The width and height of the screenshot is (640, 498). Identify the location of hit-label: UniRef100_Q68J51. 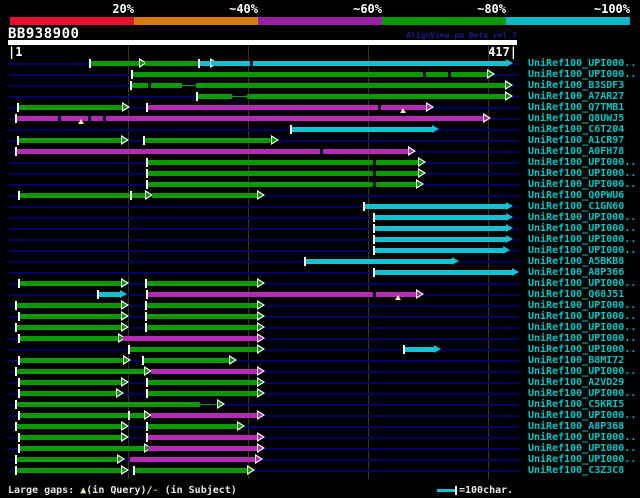
(576, 294).